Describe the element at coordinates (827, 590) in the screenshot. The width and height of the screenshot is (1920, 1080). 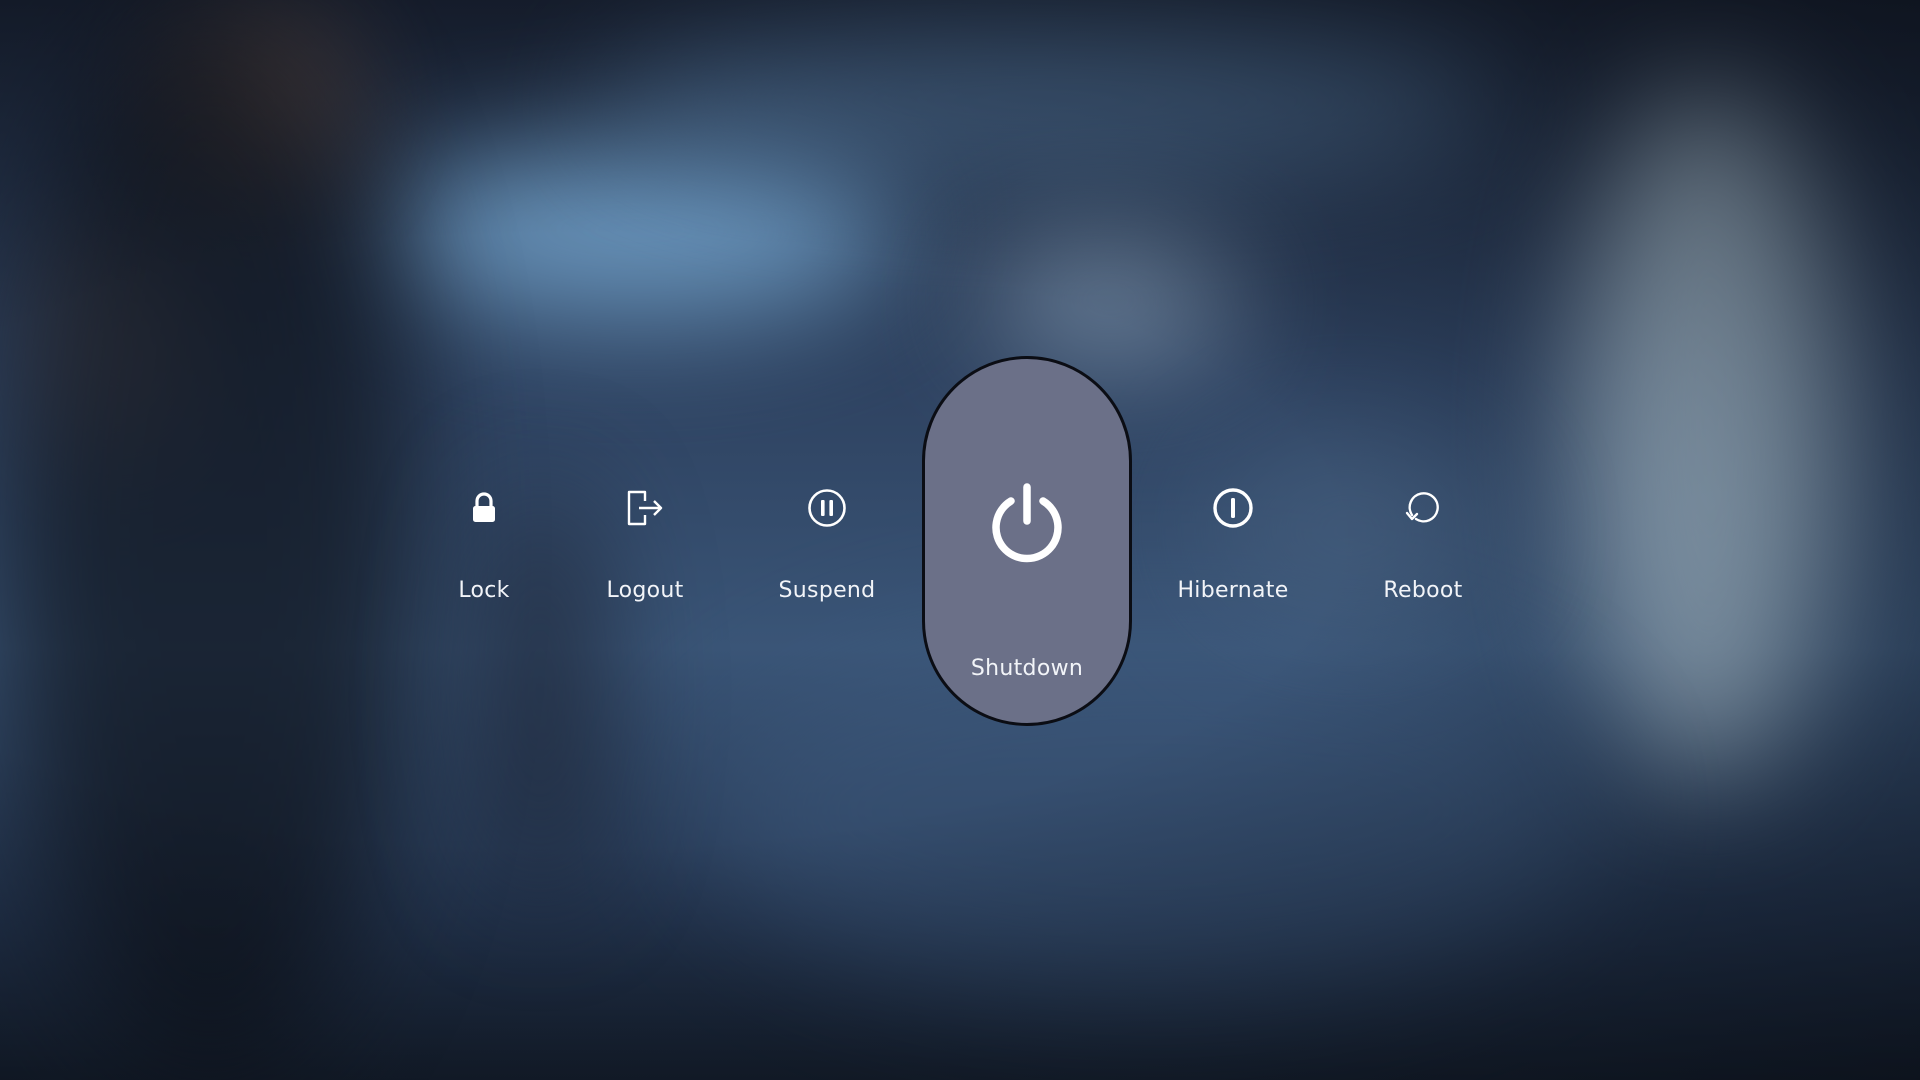
I see `suspend-label: Suspend` at that location.